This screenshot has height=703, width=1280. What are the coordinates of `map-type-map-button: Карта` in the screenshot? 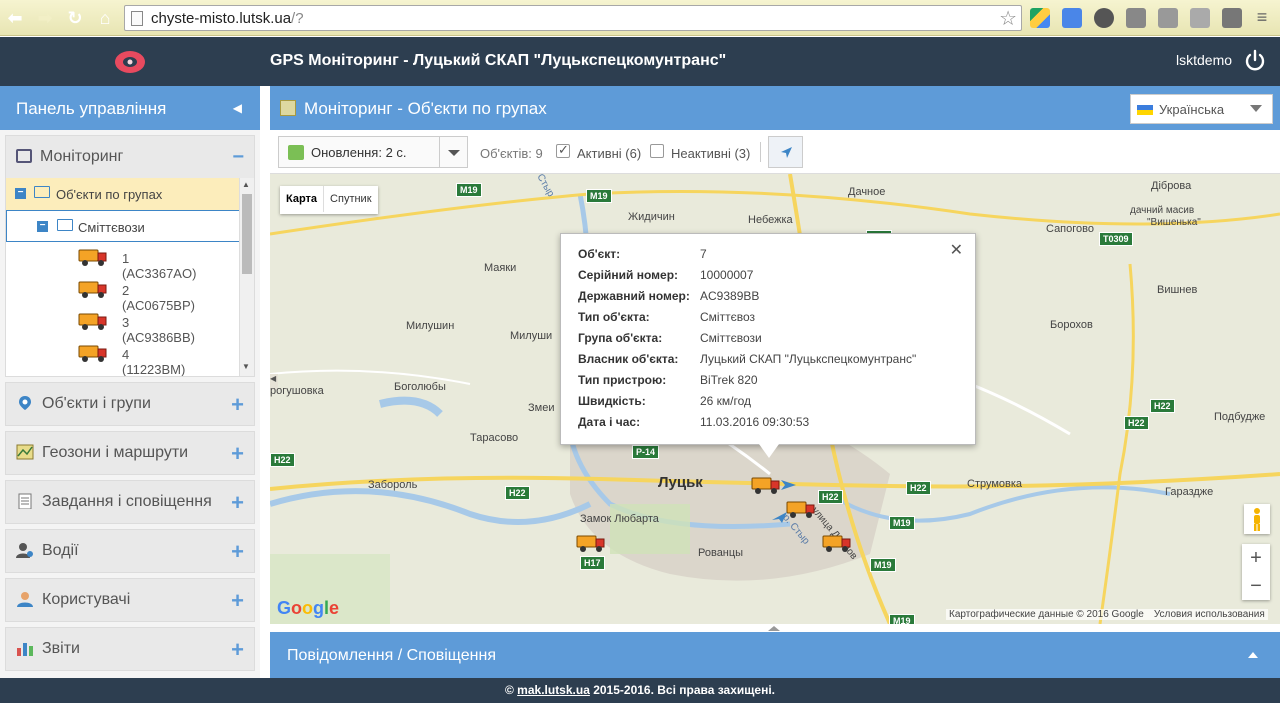 It's located at (302, 199).